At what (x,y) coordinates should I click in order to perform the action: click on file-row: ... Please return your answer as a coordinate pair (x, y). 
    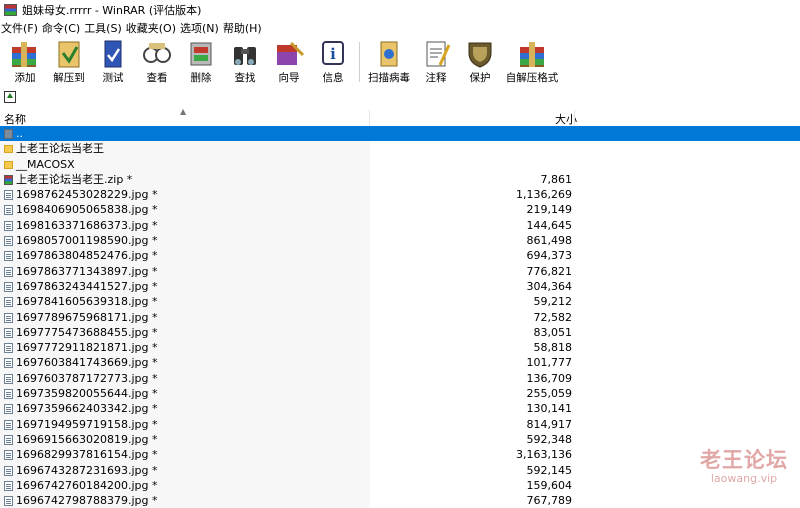
    Looking at the image, I should click on (400, 134).